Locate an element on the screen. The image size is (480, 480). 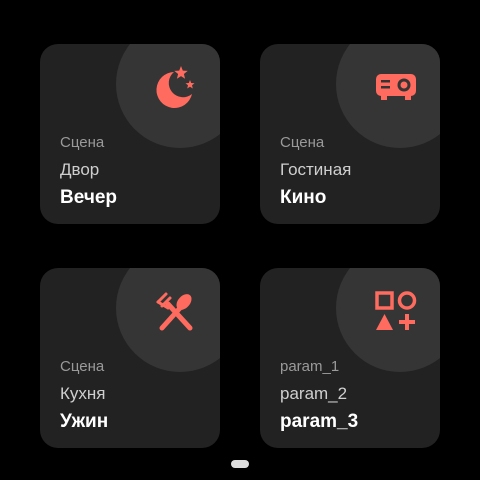
night-moon-stars-icon is located at coordinates (176, 88).